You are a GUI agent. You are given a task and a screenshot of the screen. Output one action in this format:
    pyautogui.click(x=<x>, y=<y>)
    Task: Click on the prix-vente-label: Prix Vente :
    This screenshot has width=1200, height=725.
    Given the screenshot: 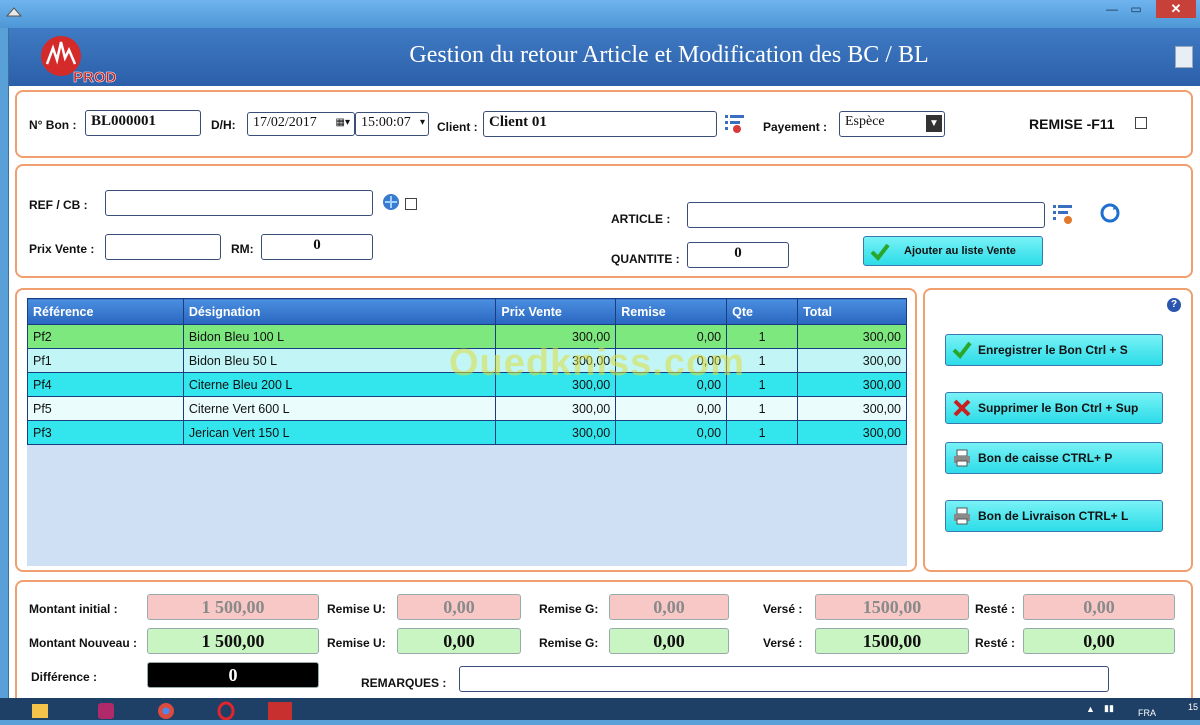 What is the action you would take?
    pyautogui.click(x=62, y=249)
    